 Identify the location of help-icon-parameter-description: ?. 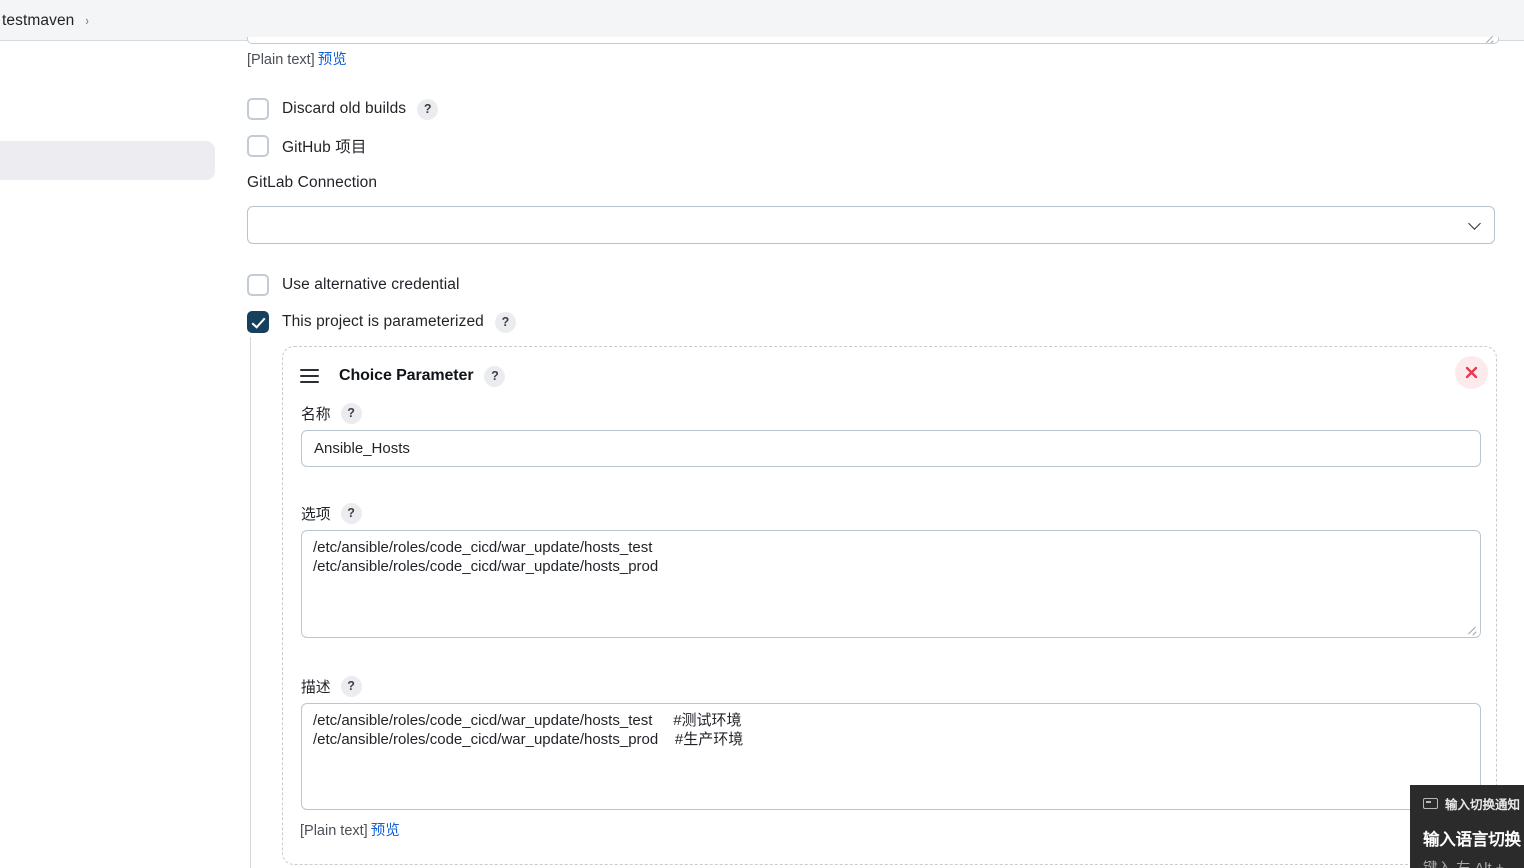
(351, 686).